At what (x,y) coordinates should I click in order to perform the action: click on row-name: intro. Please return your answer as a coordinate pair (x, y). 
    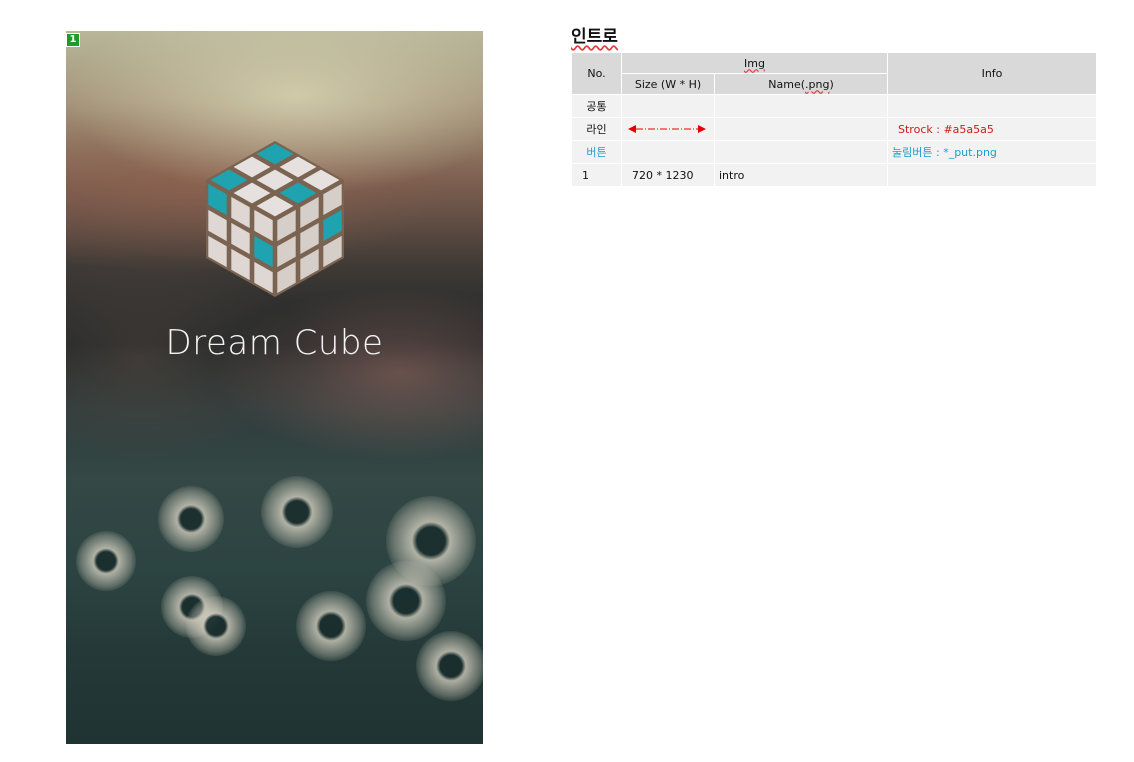
    Looking at the image, I should click on (801, 175).